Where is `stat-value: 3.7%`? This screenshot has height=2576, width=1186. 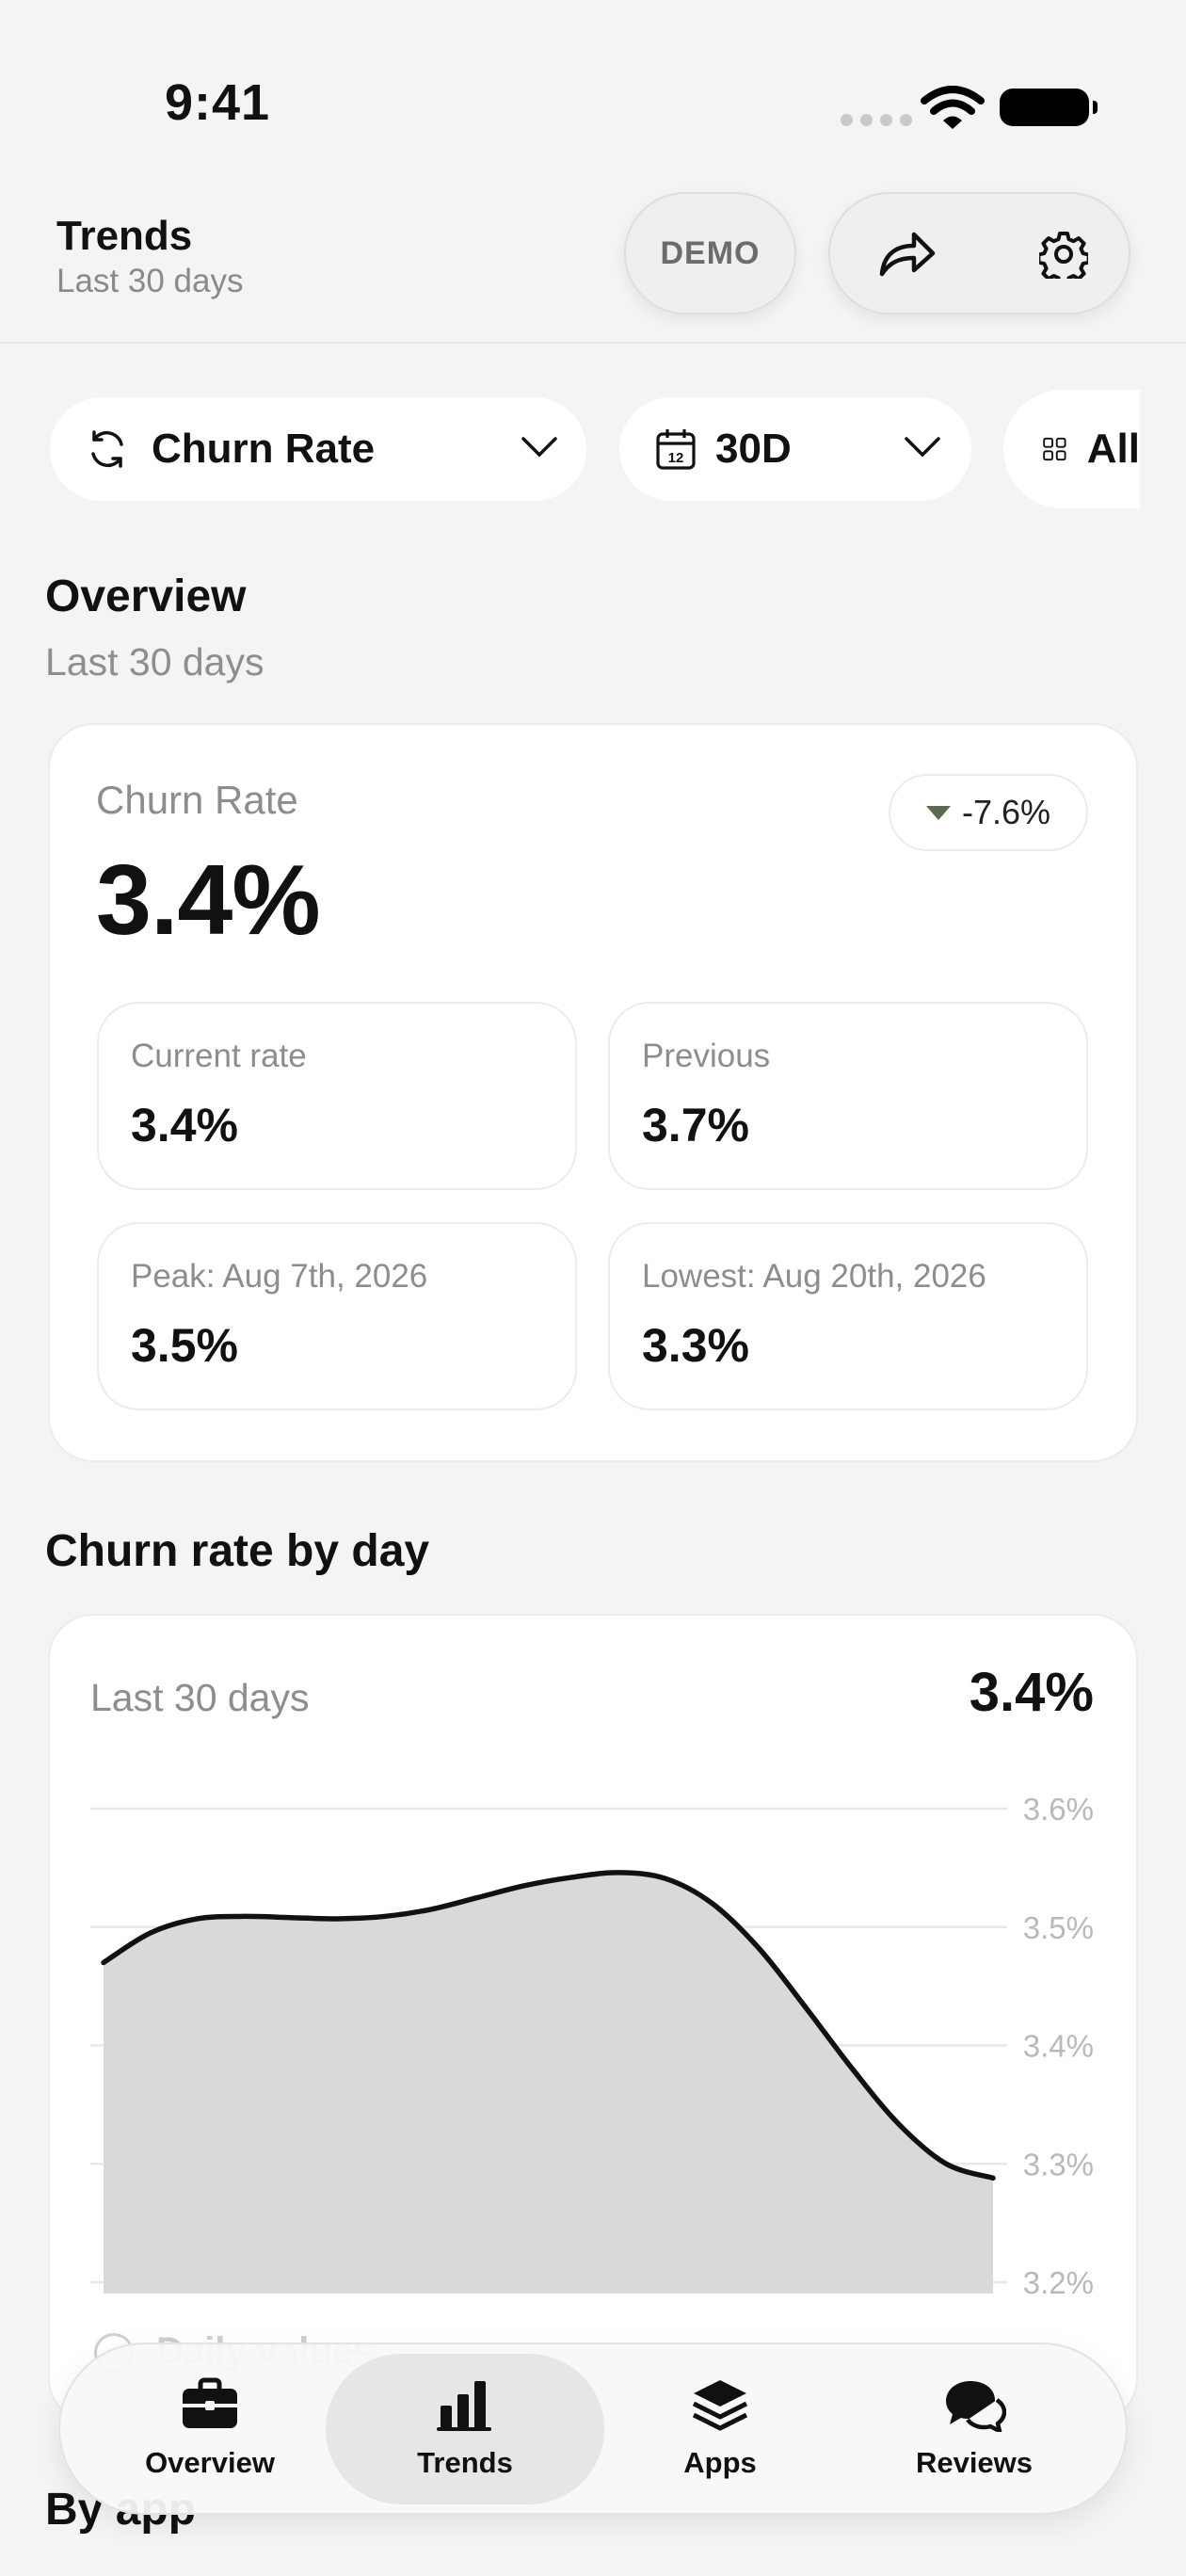
stat-value: 3.7% is located at coordinates (695, 1125).